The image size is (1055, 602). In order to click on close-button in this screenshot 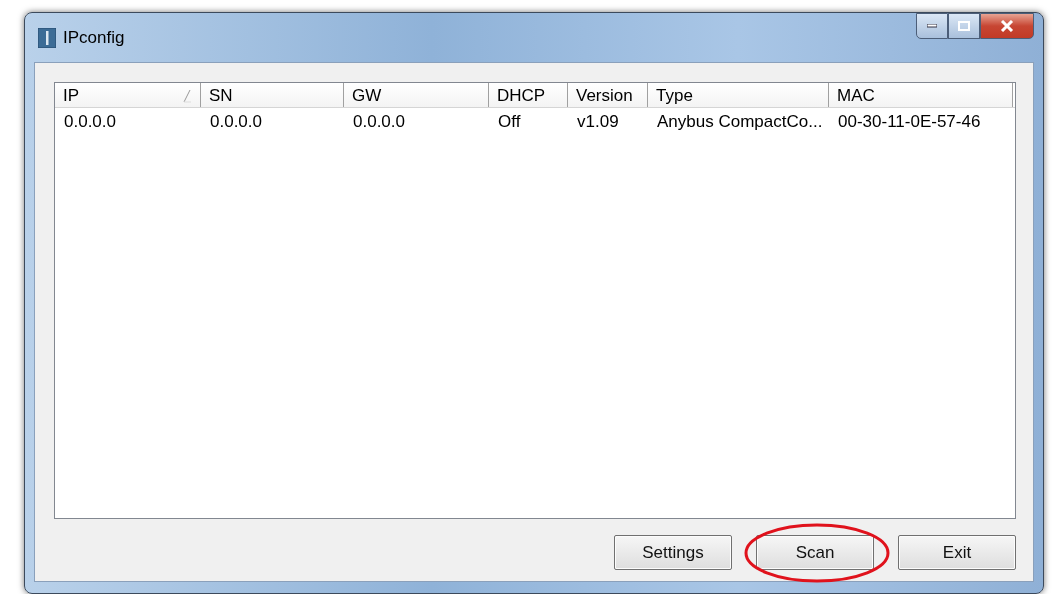, I will do `click(1007, 26)`.